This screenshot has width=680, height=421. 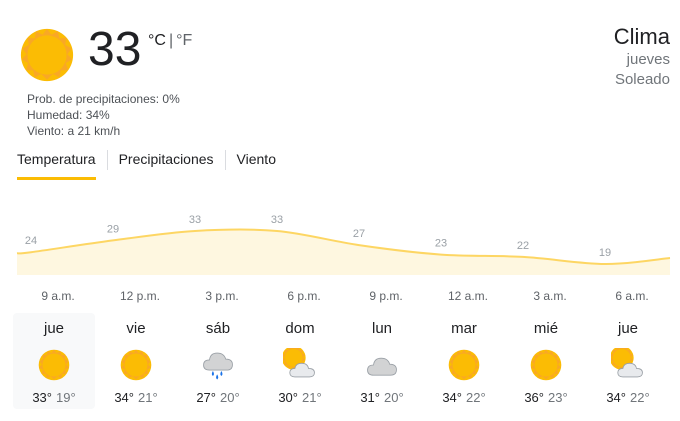 I want to click on time-axis-label: 6 p.m., so click(x=303, y=296).